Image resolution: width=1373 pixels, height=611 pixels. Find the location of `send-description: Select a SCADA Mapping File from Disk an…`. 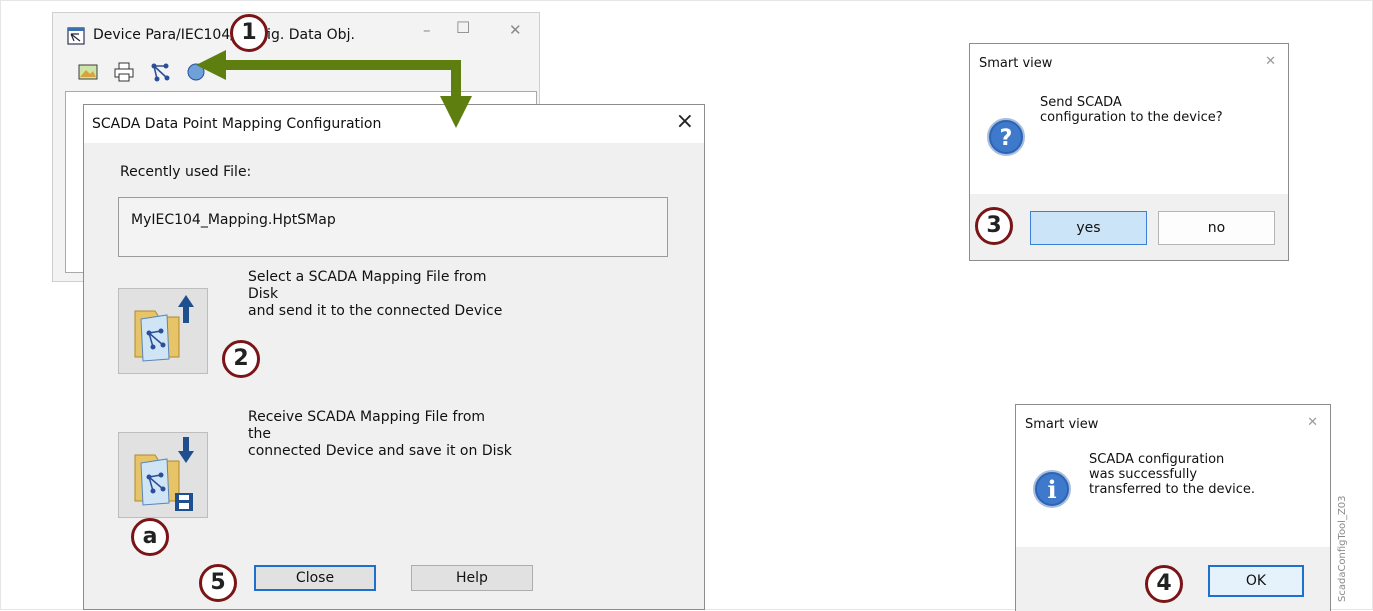

send-description: Select a SCADA Mapping File from Disk an… is located at coordinates (375, 294).